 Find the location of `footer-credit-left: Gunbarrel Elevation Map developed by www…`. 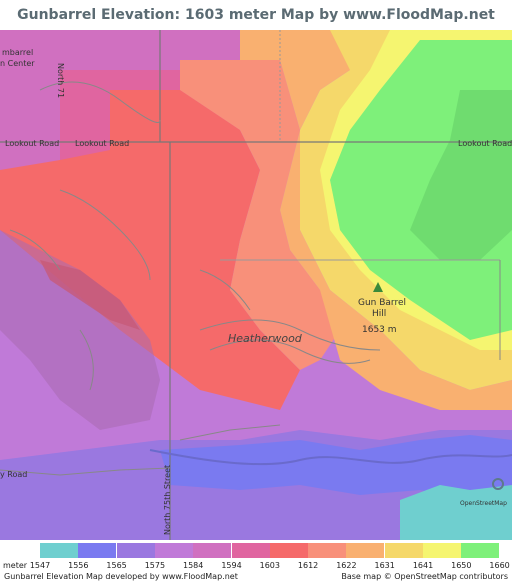

footer-credit-left: Gunbarrel Elevation Map developed by www… is located at coordinates (121, 576).